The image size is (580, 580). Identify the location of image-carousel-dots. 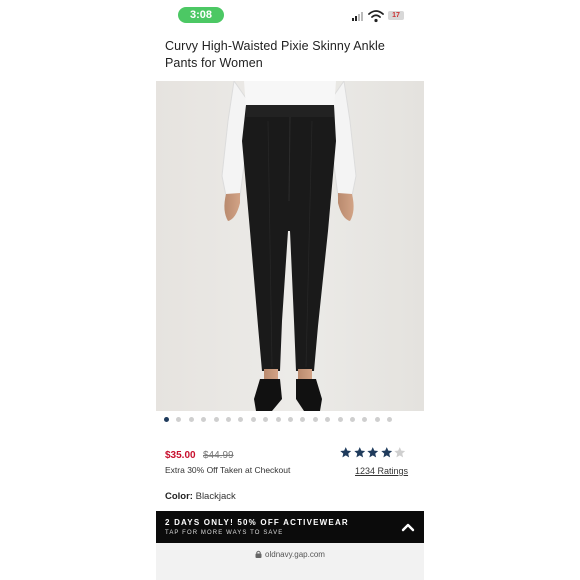
(290, 421).